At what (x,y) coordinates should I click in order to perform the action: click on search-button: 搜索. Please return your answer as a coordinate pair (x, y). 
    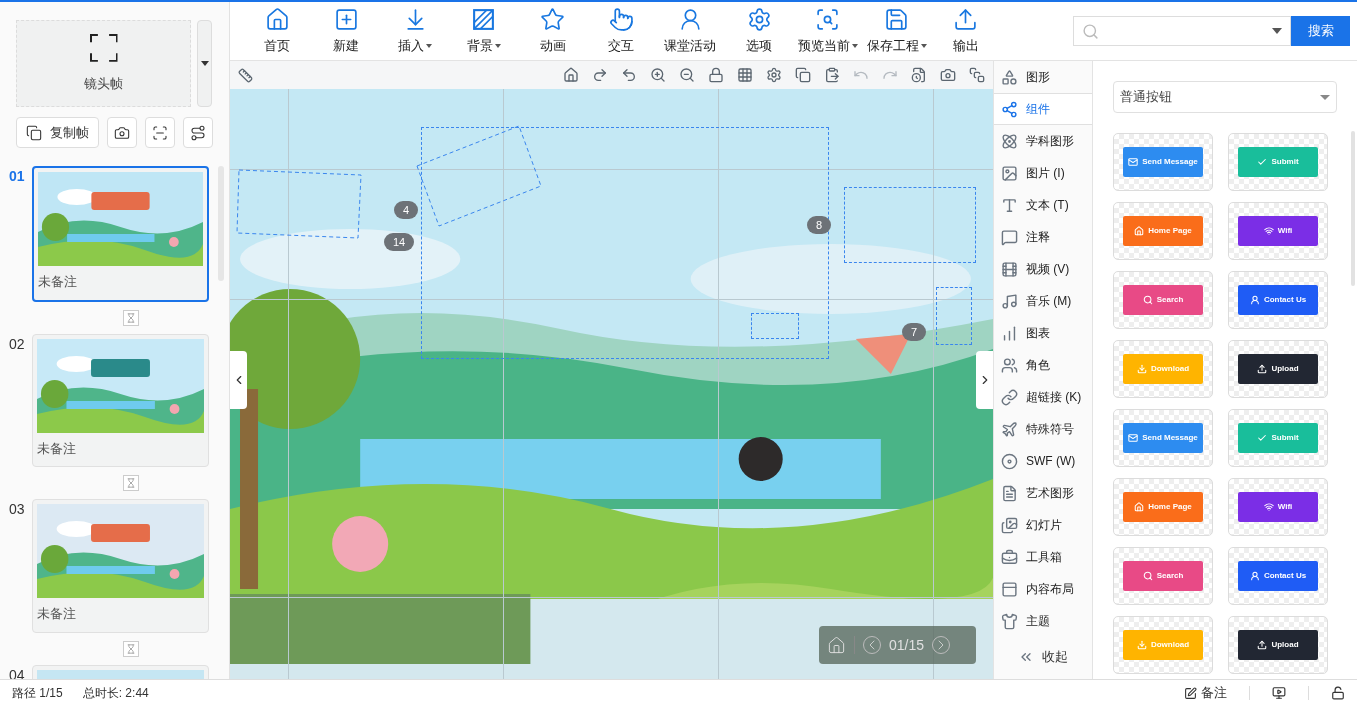
    Looking at the image, I should click on (1320, 31).